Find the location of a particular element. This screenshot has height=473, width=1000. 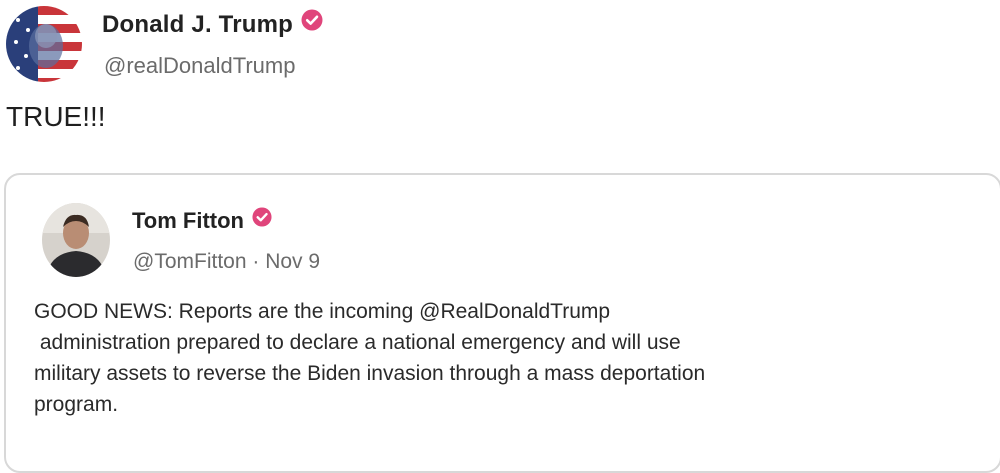

avatar-flag-image is located at coordinates (44, 44).